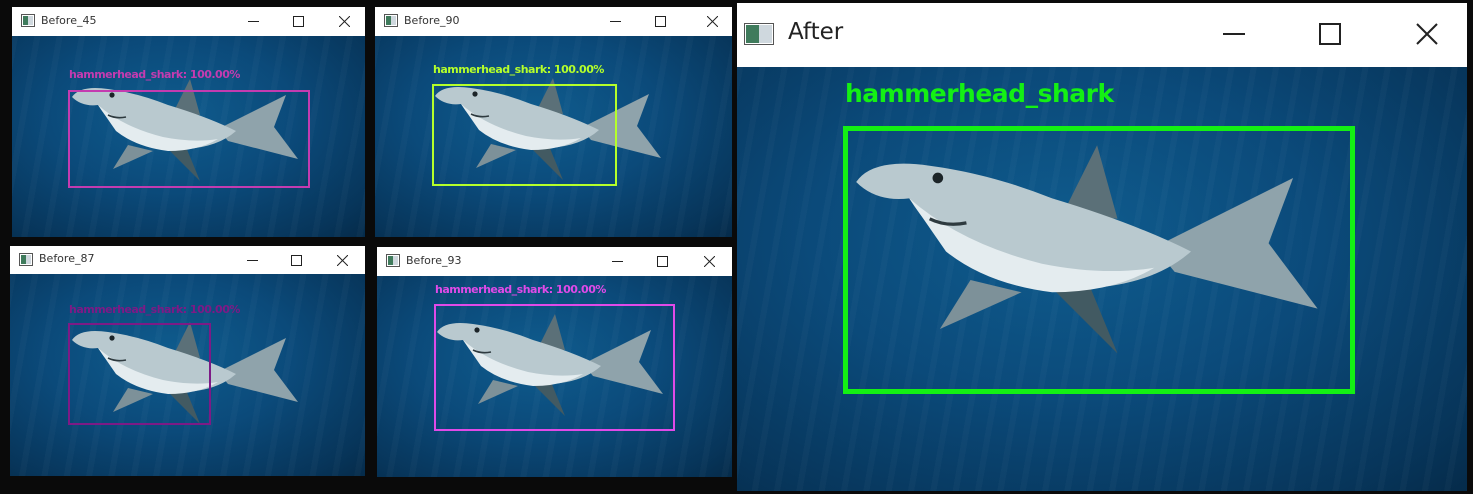 The image size is (1473, 494). I want to click on window-before-87: Before_87 hammerhead_shark: 100.00%, so click(187, 361).